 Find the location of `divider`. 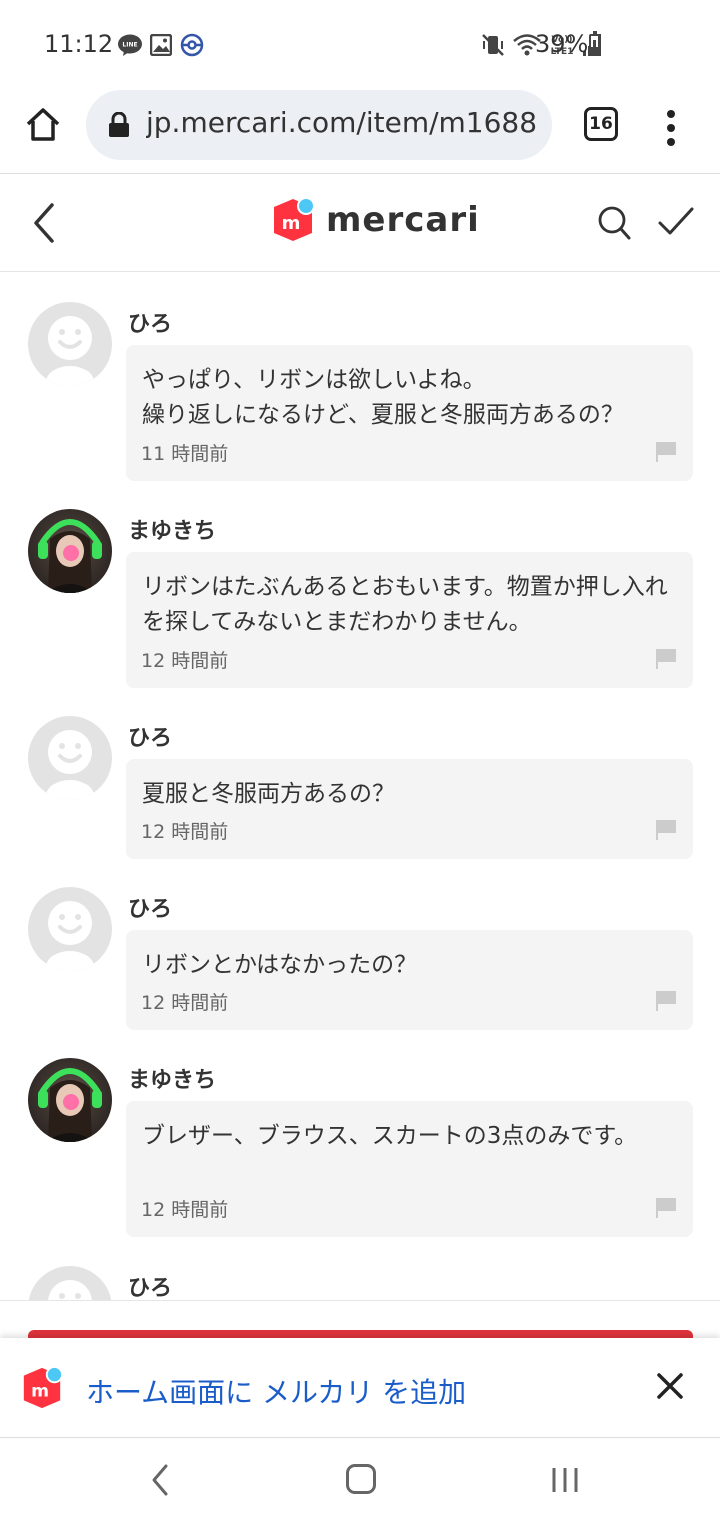

divider is located at coordinates (360, 1300).